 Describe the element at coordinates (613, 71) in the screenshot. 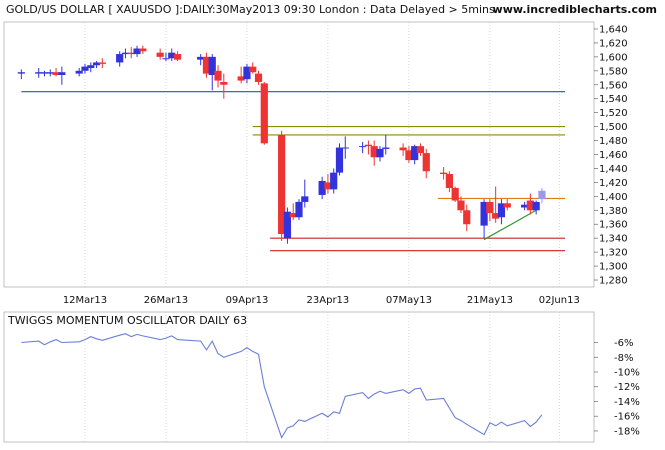

I see `y-tick-label: 1,580` at that location.